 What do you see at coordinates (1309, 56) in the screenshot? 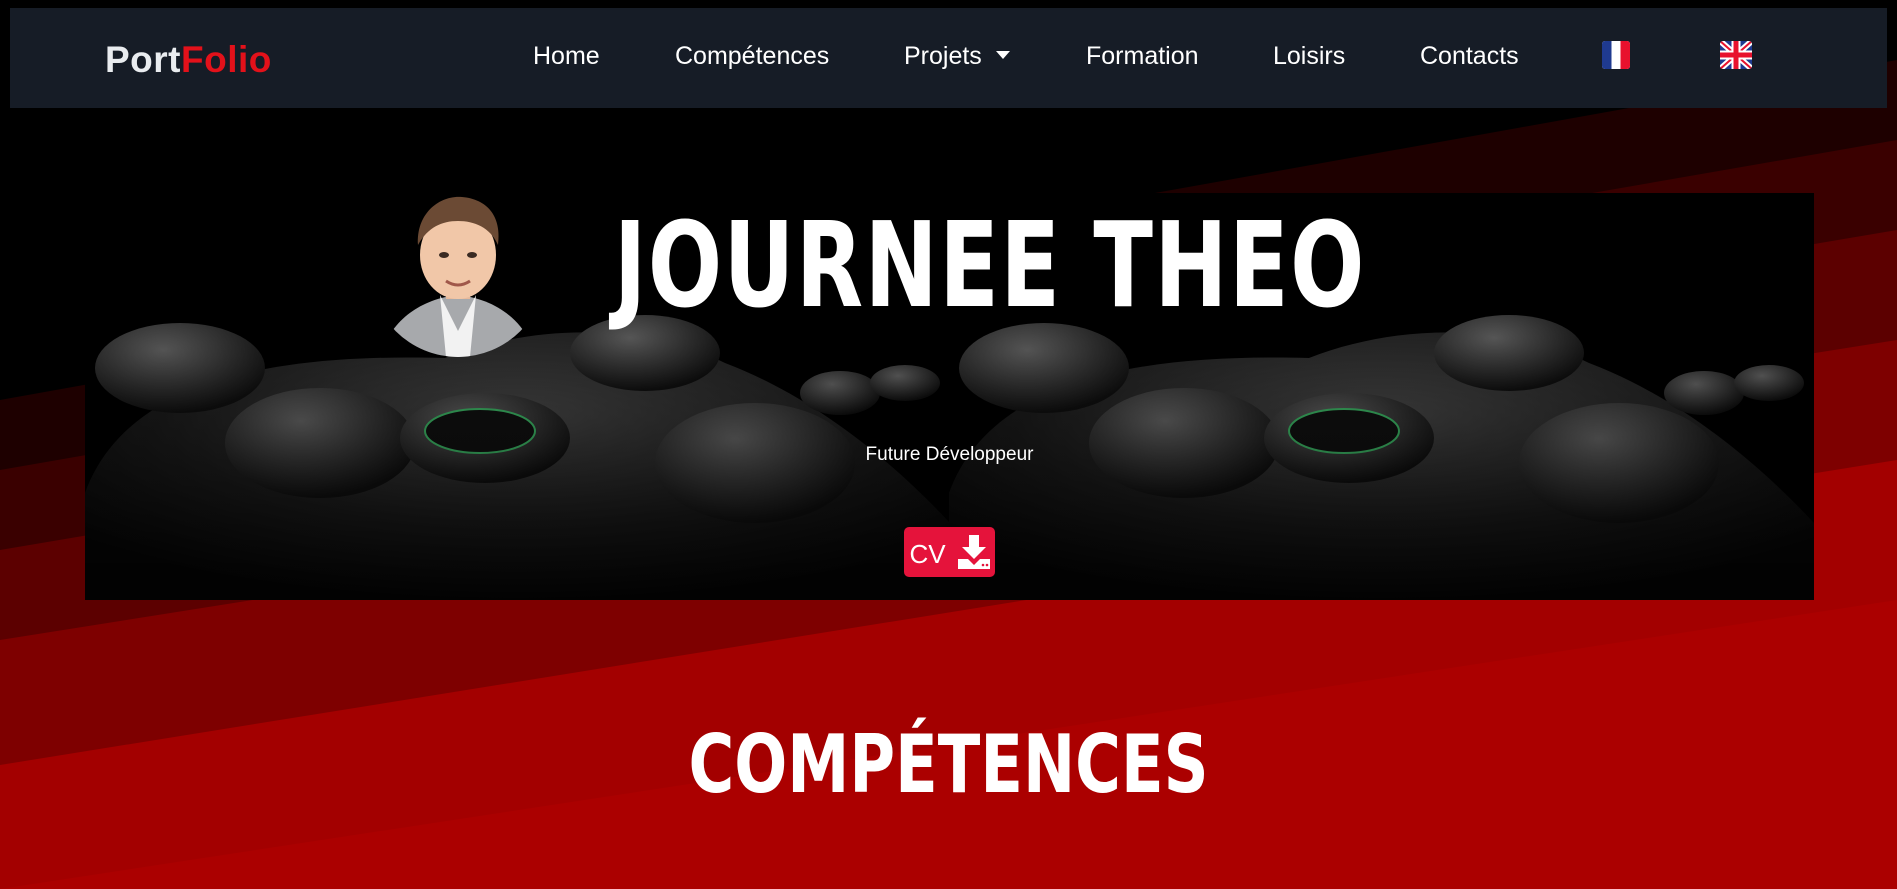
I see `nav-link-loisirs: Loisirs` at bounding box center [1309, 56].